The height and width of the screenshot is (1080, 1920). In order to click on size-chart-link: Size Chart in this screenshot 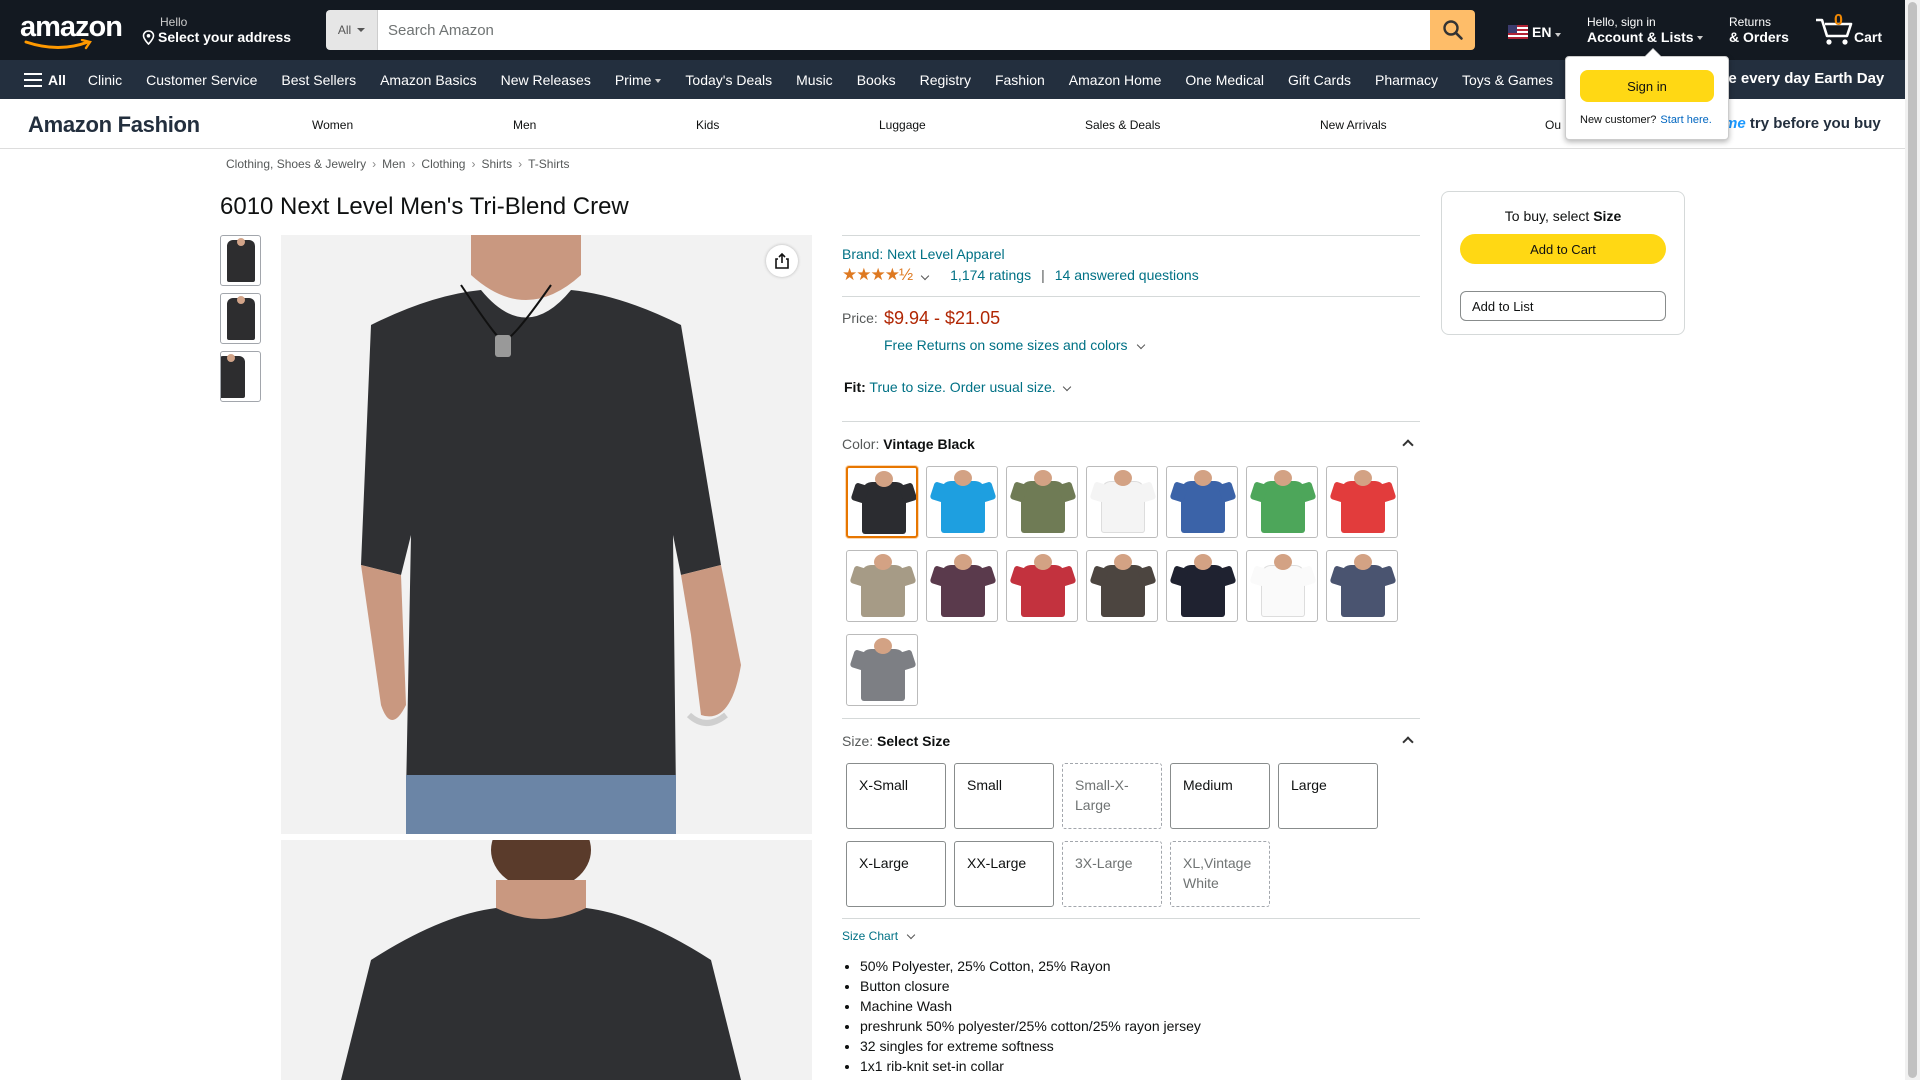, I will do `click(881, 936)`.